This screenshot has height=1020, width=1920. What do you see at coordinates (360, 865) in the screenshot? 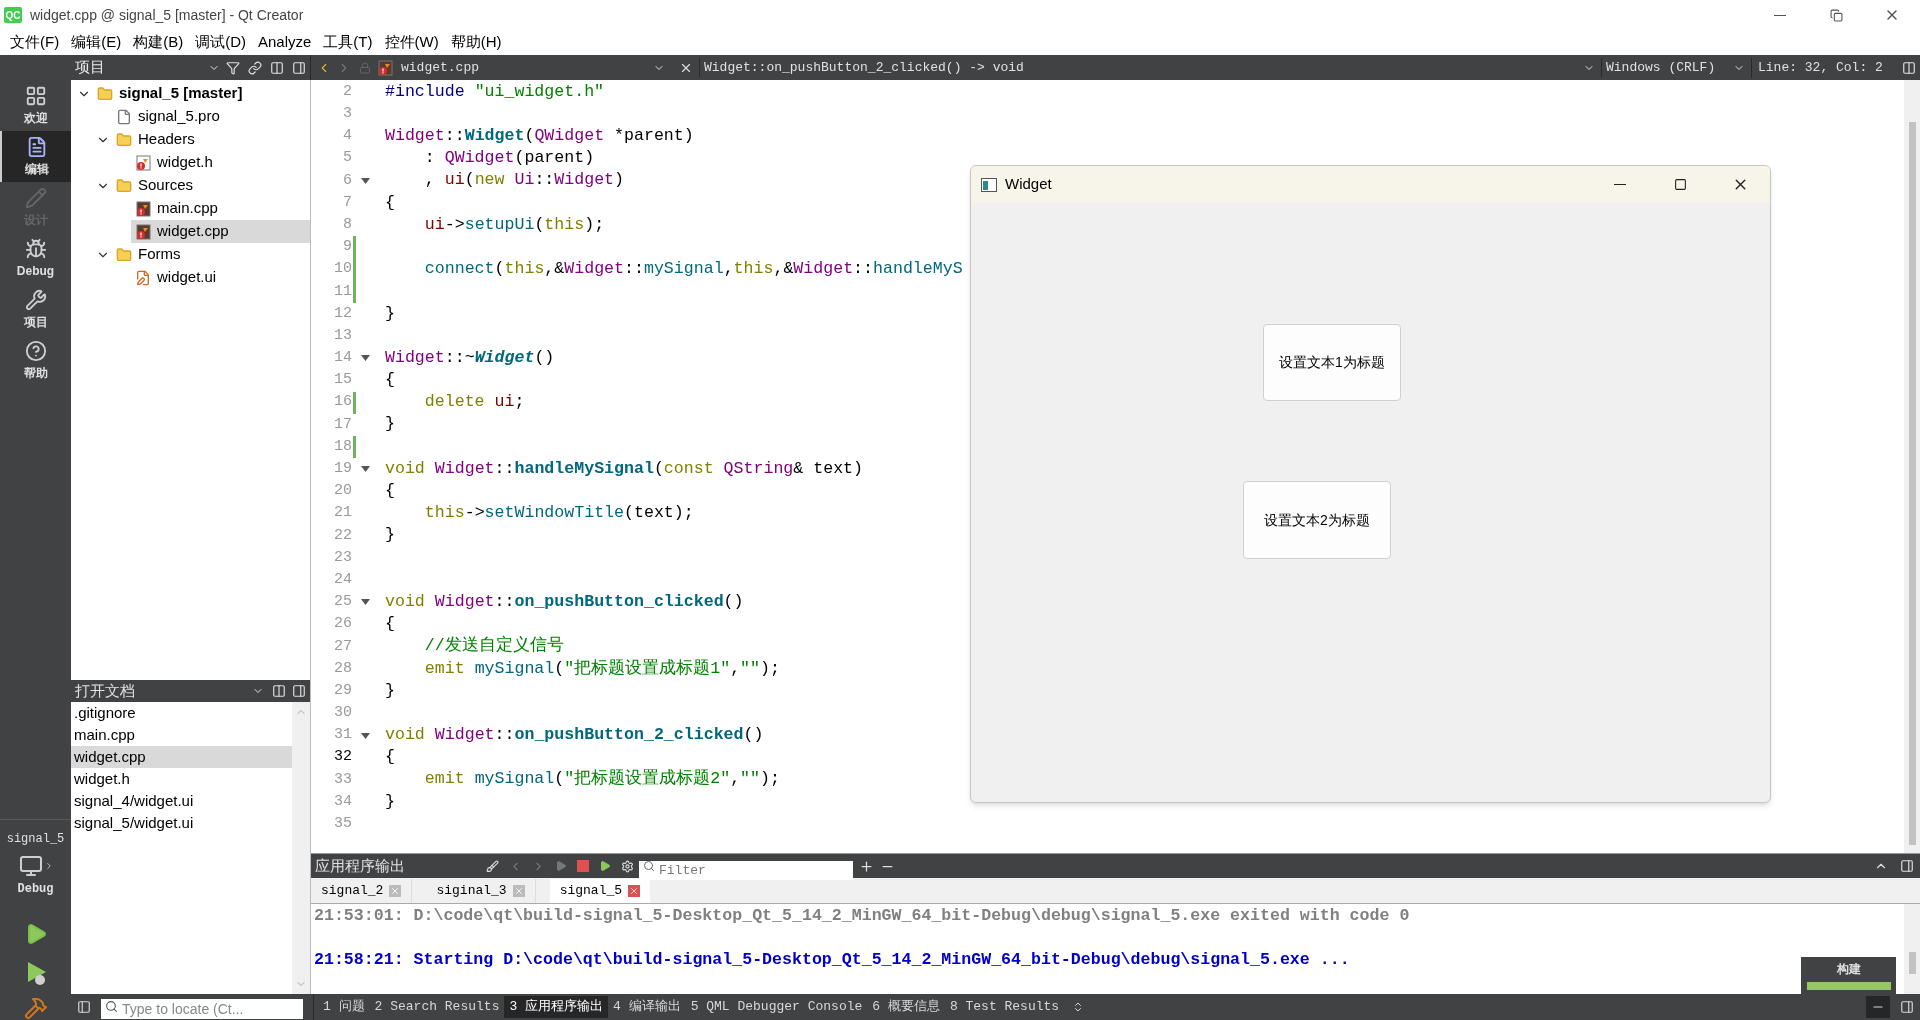
I see `output-title: 应用程序输出` at bounding box center [360, 865].